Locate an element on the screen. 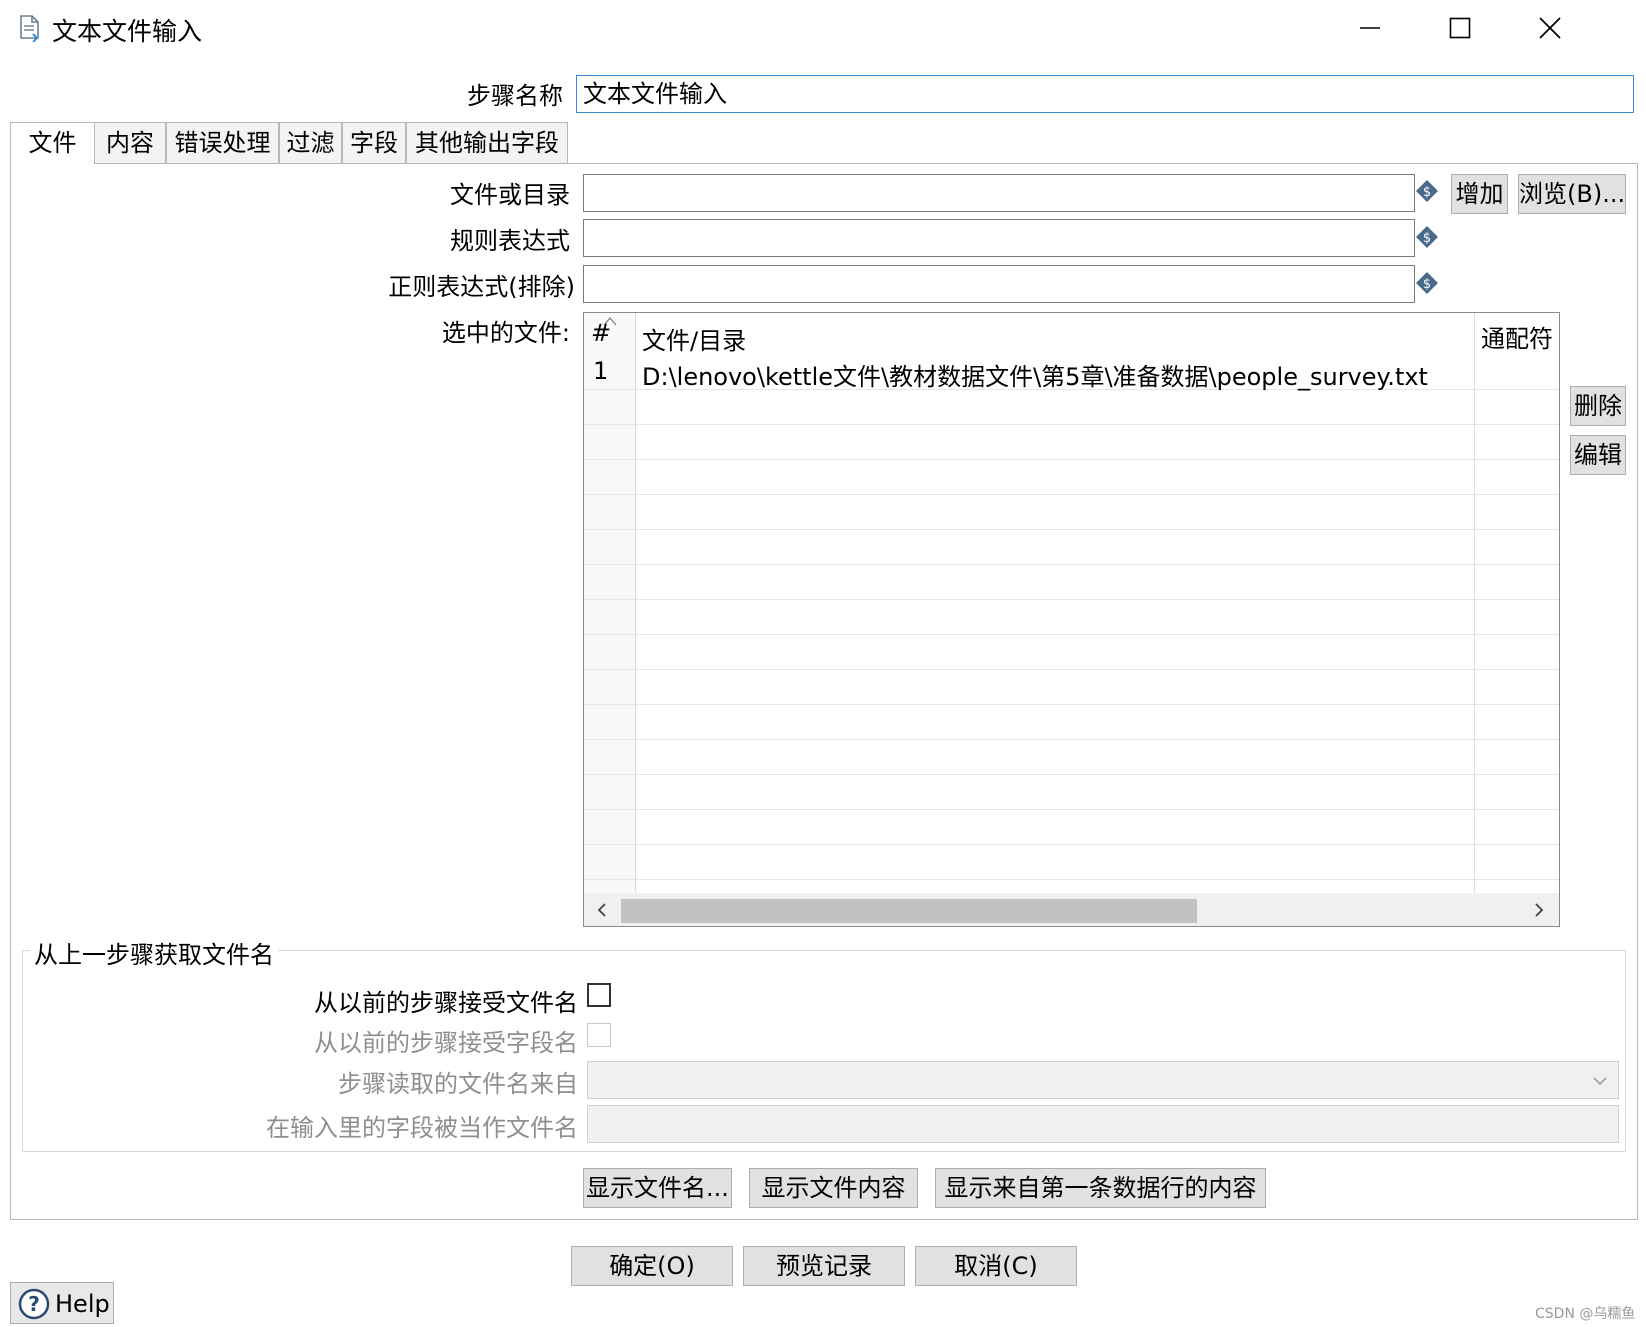  minimize-button is located at coordinates (1370, 28).